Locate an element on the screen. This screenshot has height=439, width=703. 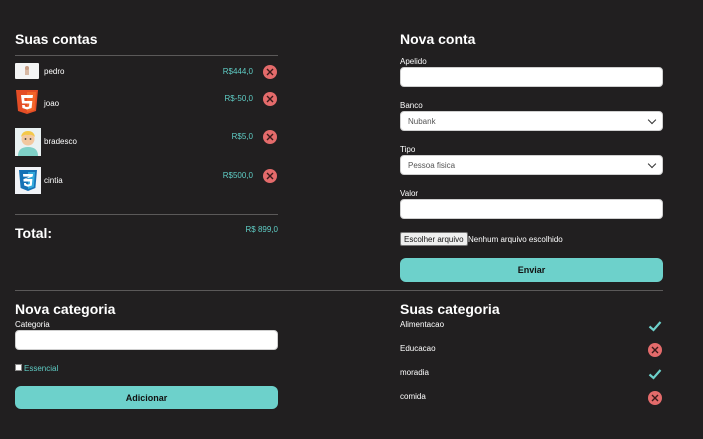
new-account-title: Nova conta is located at coordinates (438, 39).